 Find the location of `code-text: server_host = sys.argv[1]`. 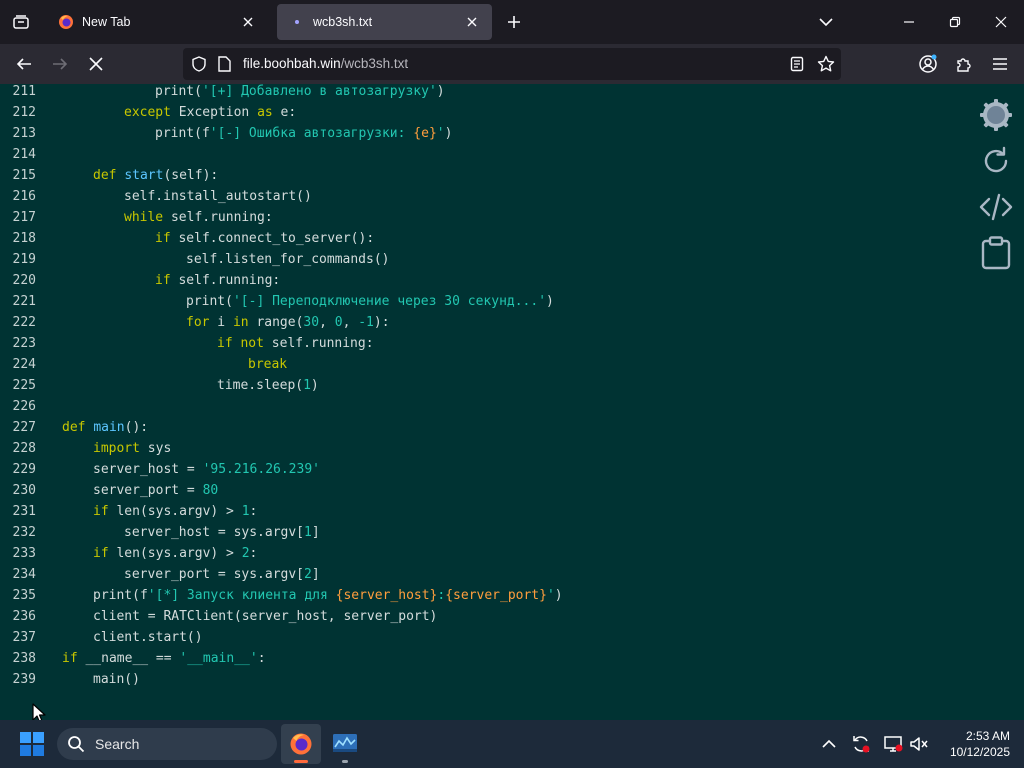

code-text: server_host = sys.argv[1] is located at coordinates (222, 532).